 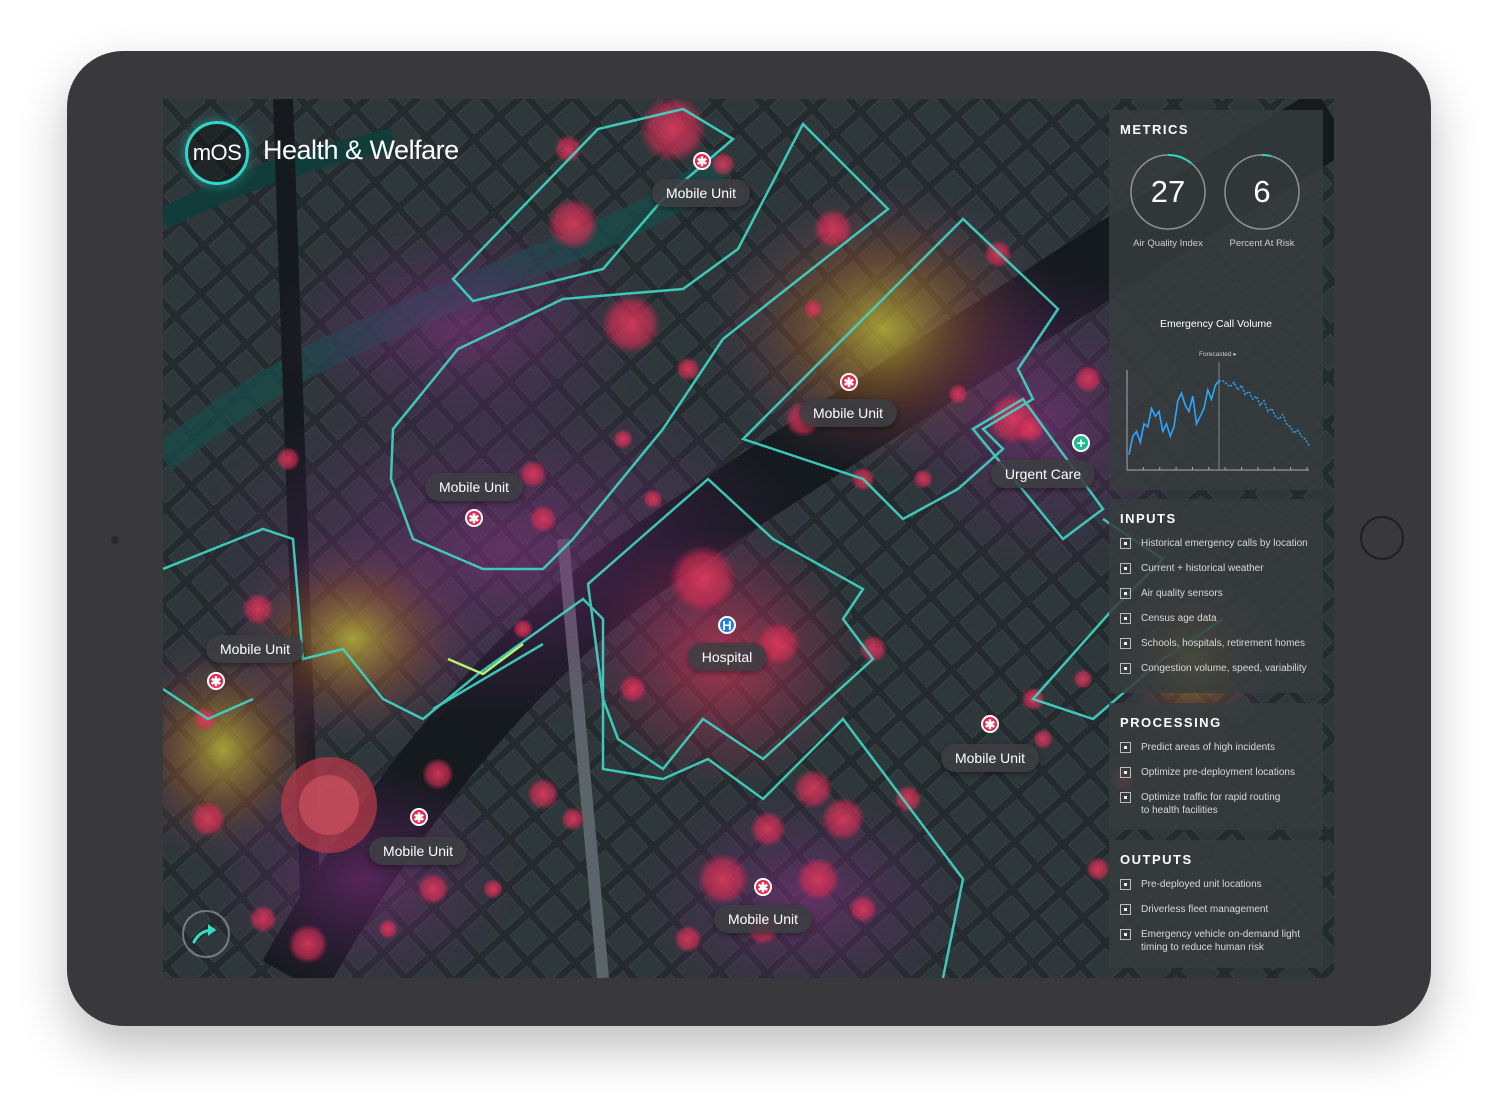 I want to click on navigation-button, so click(x=206, y=934).